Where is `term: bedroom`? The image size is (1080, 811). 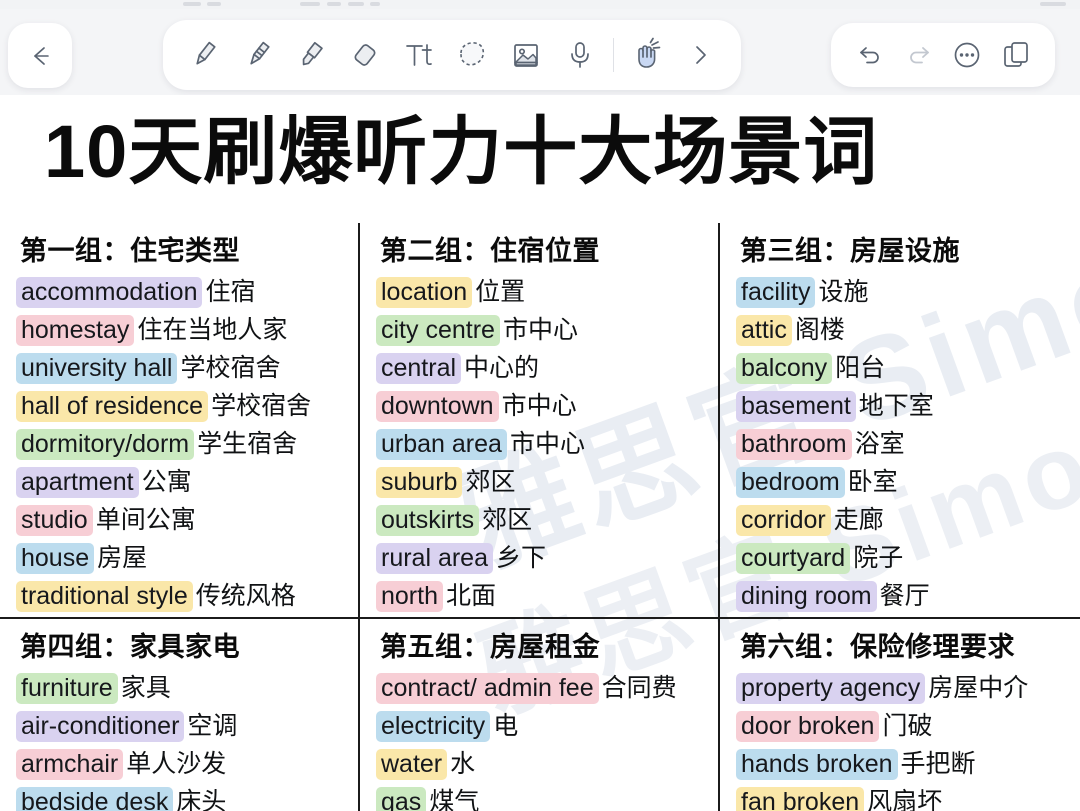 term: bedroom is located at coordinates (790, 482).